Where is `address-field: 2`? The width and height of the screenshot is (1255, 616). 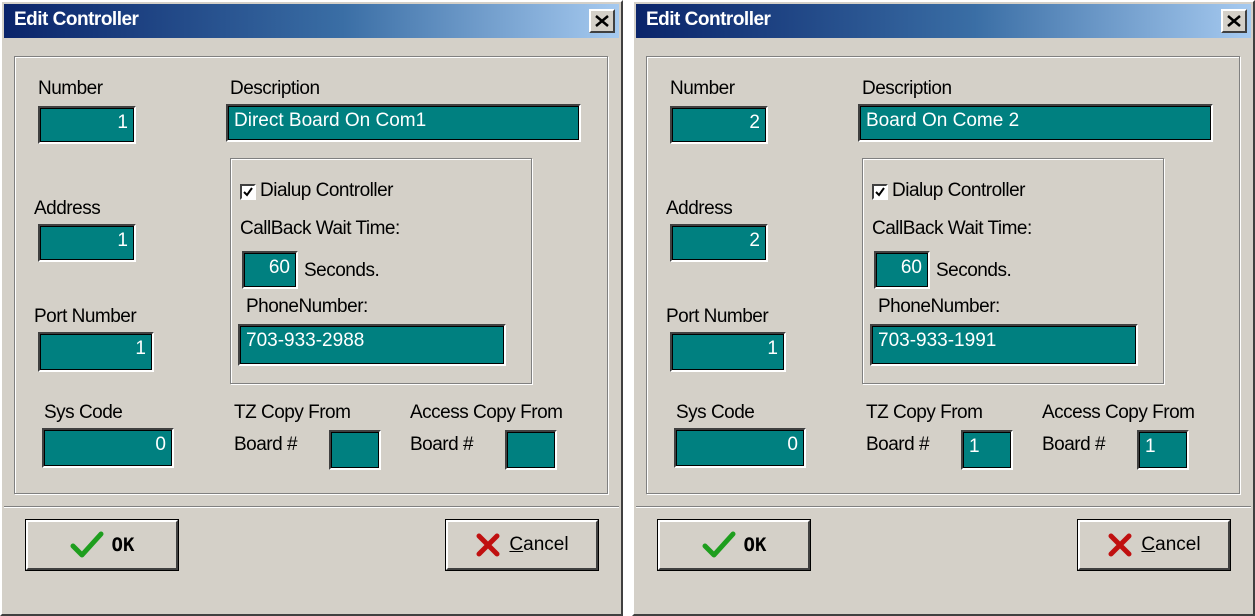 address-field: 2 is located at coordinates (719, 243).